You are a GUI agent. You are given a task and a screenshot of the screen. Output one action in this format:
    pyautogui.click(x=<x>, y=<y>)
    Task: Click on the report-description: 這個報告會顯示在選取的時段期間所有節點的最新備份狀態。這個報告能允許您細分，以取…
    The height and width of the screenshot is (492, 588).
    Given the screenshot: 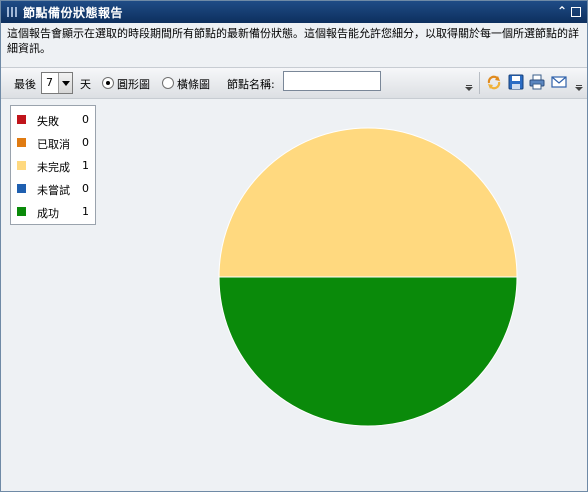 What is the action you would take?
    pyautogui.click(x=293, y=41)
    